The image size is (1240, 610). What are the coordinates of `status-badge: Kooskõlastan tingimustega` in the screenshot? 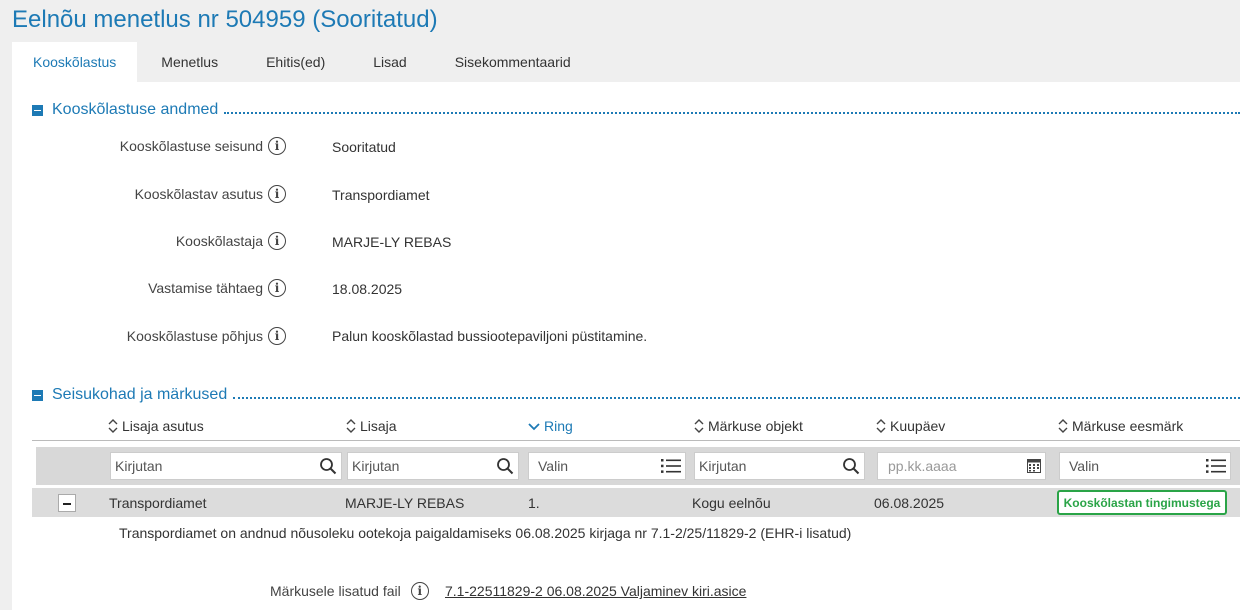 It's located at (1142, 502).